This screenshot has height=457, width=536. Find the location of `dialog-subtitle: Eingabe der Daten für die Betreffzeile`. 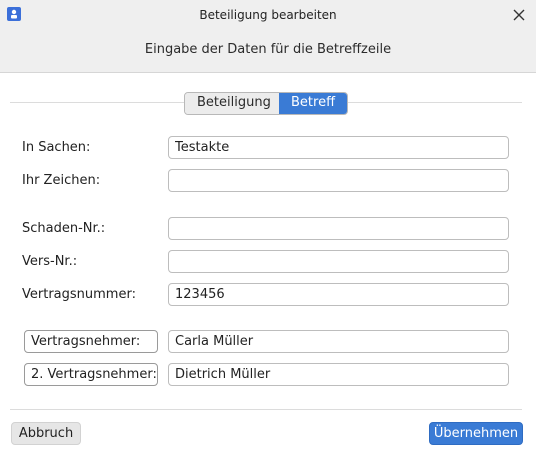

dialog-subtitle: Eingabe der Daten für die Betreffzeile is located at coordinates (268, 49).